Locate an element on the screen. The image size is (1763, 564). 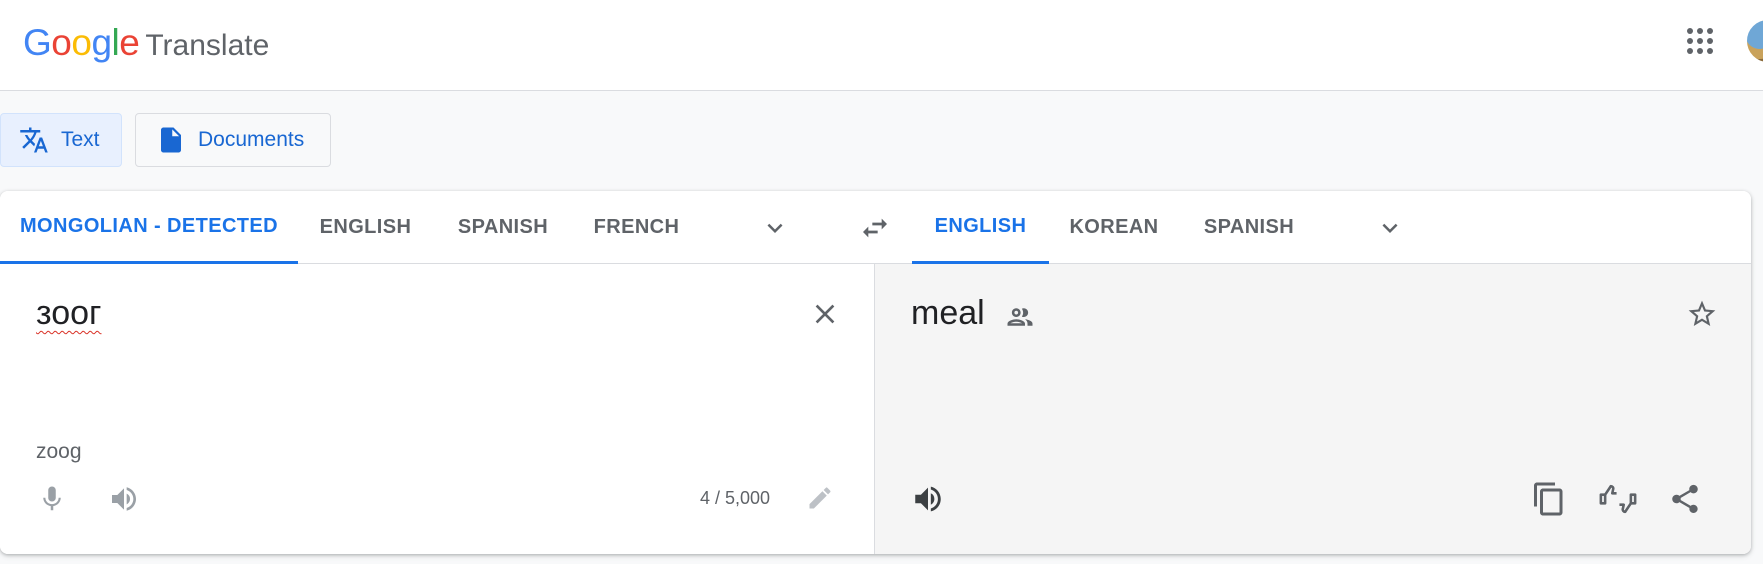
google-translate-logo: Google Translate is located at coordinates (146, 43).